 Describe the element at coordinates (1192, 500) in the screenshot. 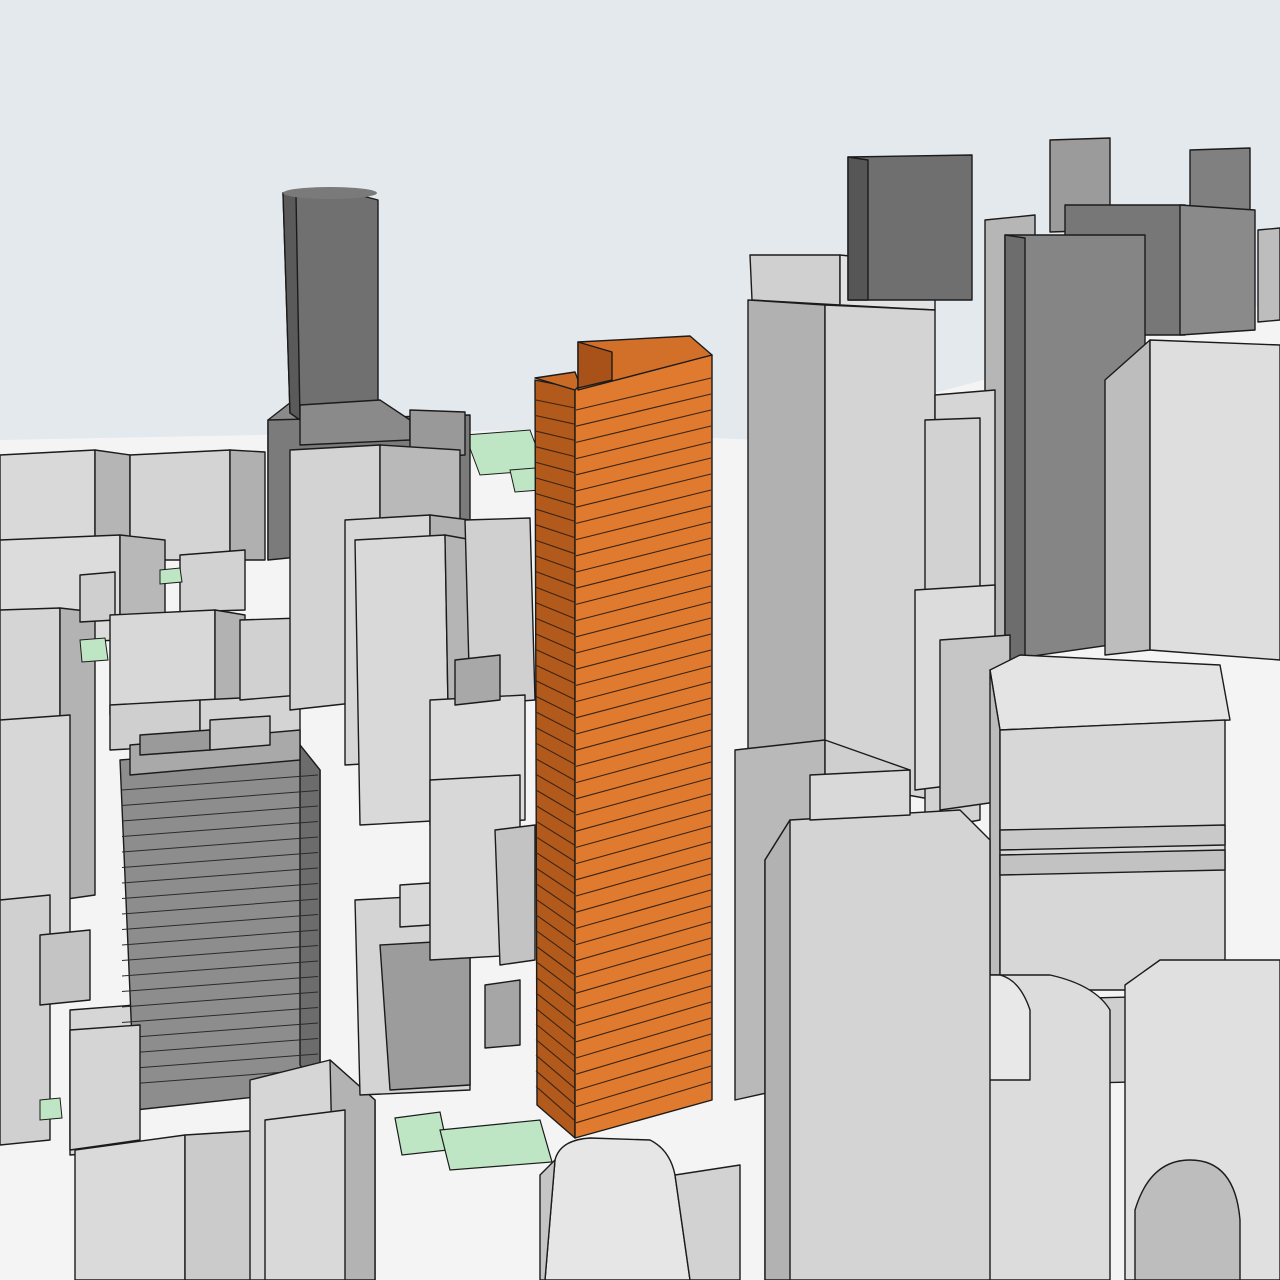

I see `tall-white-tower-far-right` at that location.